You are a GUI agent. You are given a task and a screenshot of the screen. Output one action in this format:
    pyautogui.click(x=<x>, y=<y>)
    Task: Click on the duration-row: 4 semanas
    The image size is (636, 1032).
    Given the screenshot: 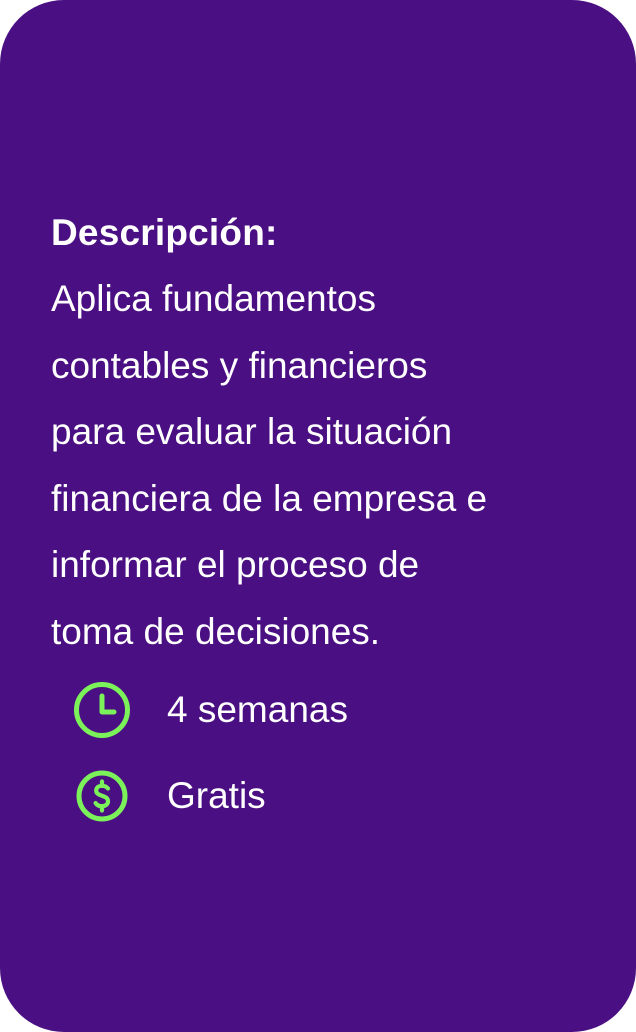 What is the action you would take?
    pyautogui.click(x=210, y=710)
    